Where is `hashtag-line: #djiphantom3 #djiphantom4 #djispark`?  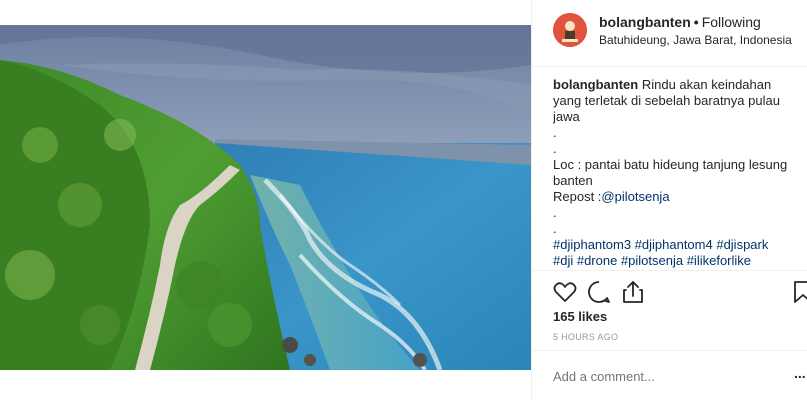 hashtag-line: #djiphantom3 #djiphantom4 #djispark is located at coordinates (678, 245).